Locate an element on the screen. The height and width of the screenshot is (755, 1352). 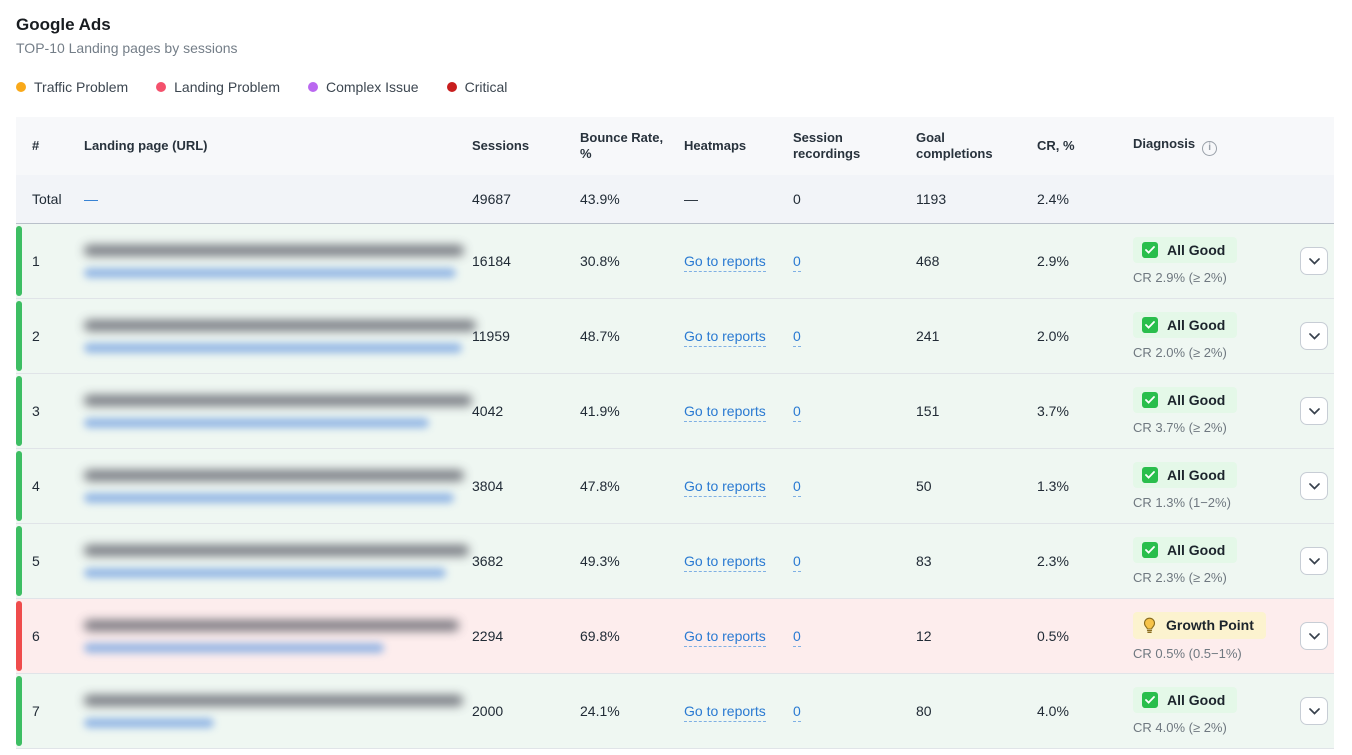
legend-item-landing-problem: Landing Problem is located at coordinates (218, 87).